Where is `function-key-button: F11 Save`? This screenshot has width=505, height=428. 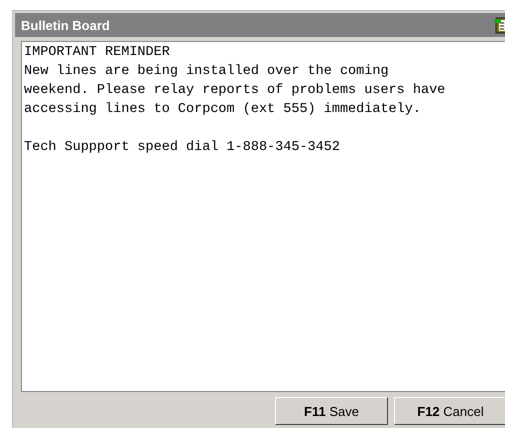
function-key-button: F11 Save is located at coordinates (331, 411).